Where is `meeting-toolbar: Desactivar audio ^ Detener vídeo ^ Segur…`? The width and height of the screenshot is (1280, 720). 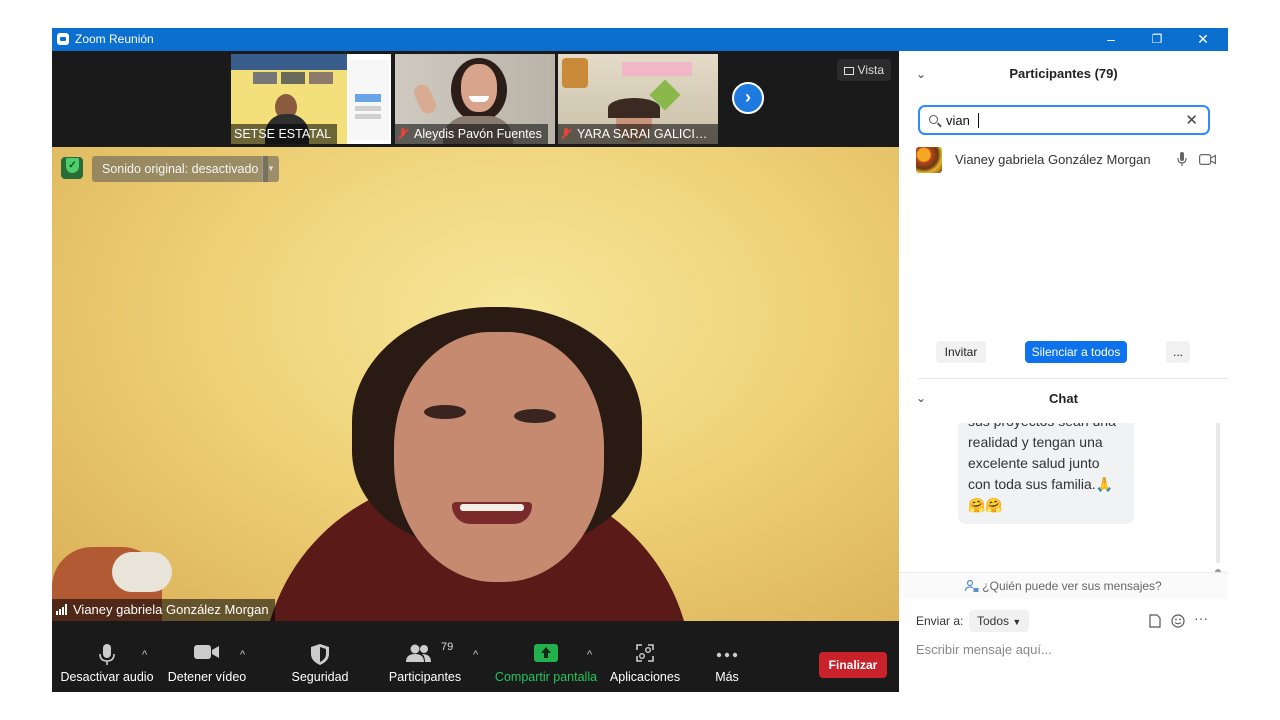 meeting-toolbar: Desactivar audio ^ Detener vídeo ^ Segur… is located at coordinates (475, 657).